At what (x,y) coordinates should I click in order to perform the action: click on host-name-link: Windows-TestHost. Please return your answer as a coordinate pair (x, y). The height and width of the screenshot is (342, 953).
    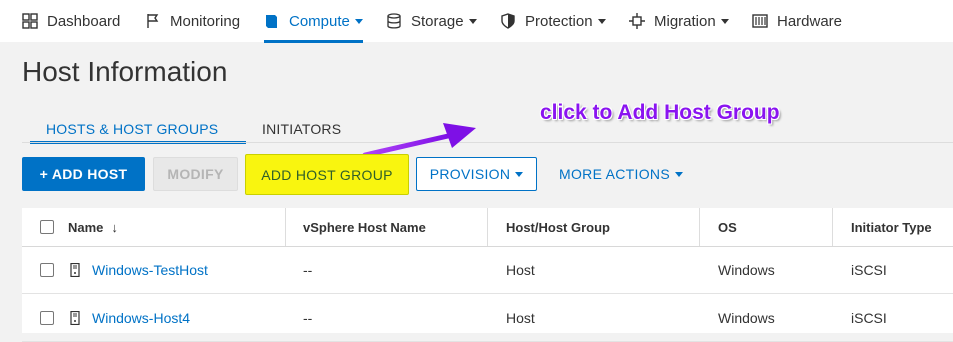
    Looking at the image, I should click on (150, 269).